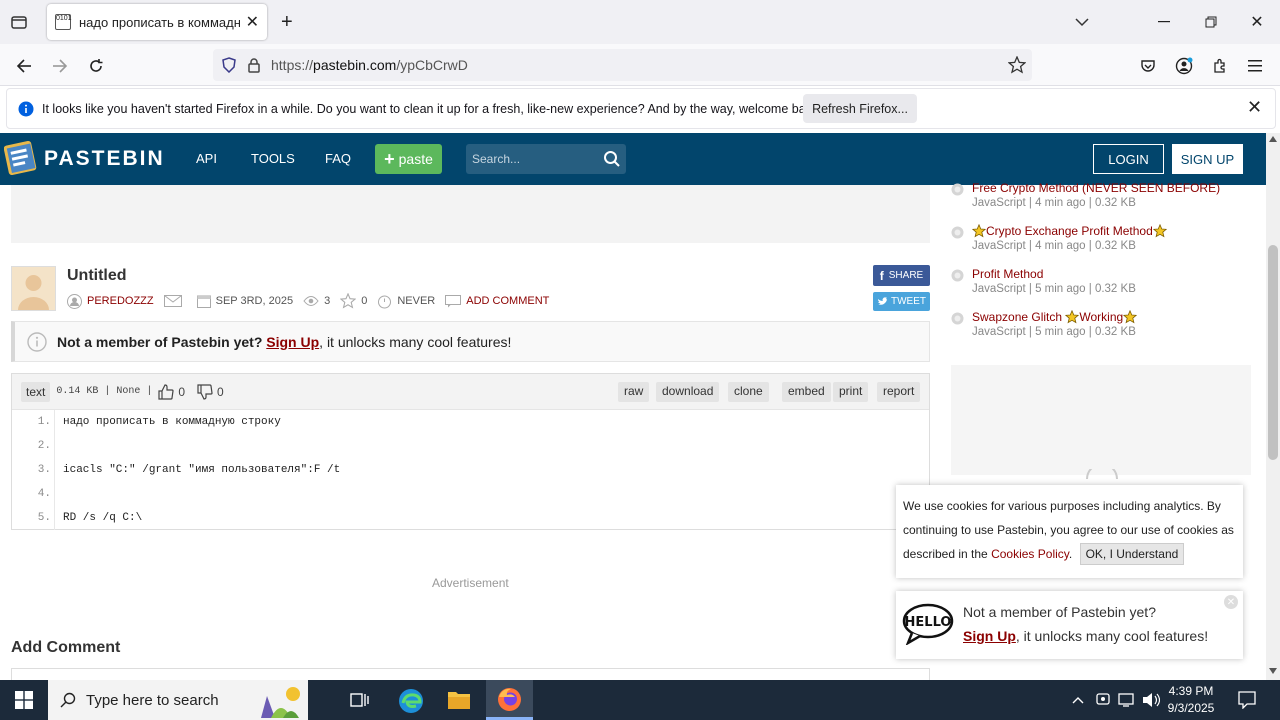 The width and height of the screenshot is (1280, 720). I want to click on comment-textarea, so click(470, 674).